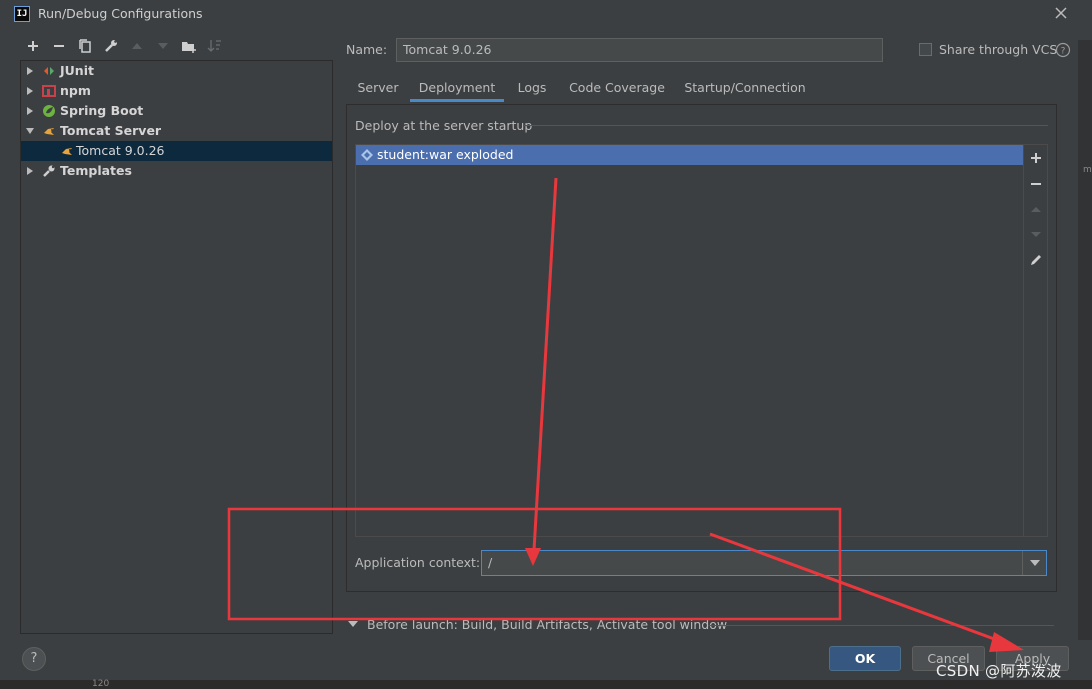 Image resolution: width=1092 pixels, height=689 pixels. What do you see at coordinates (49, 111) in the screenshot?
I see `spring-boot-icon` at bounding box center [49, 111].